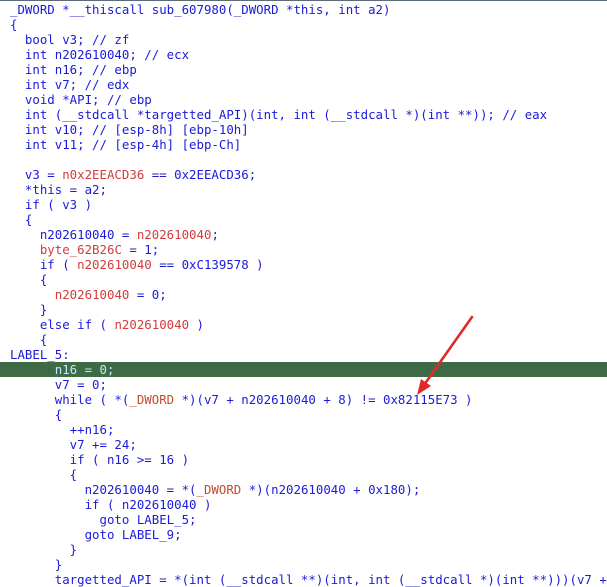  I want to click on code-text: if (, so click(44, 264).